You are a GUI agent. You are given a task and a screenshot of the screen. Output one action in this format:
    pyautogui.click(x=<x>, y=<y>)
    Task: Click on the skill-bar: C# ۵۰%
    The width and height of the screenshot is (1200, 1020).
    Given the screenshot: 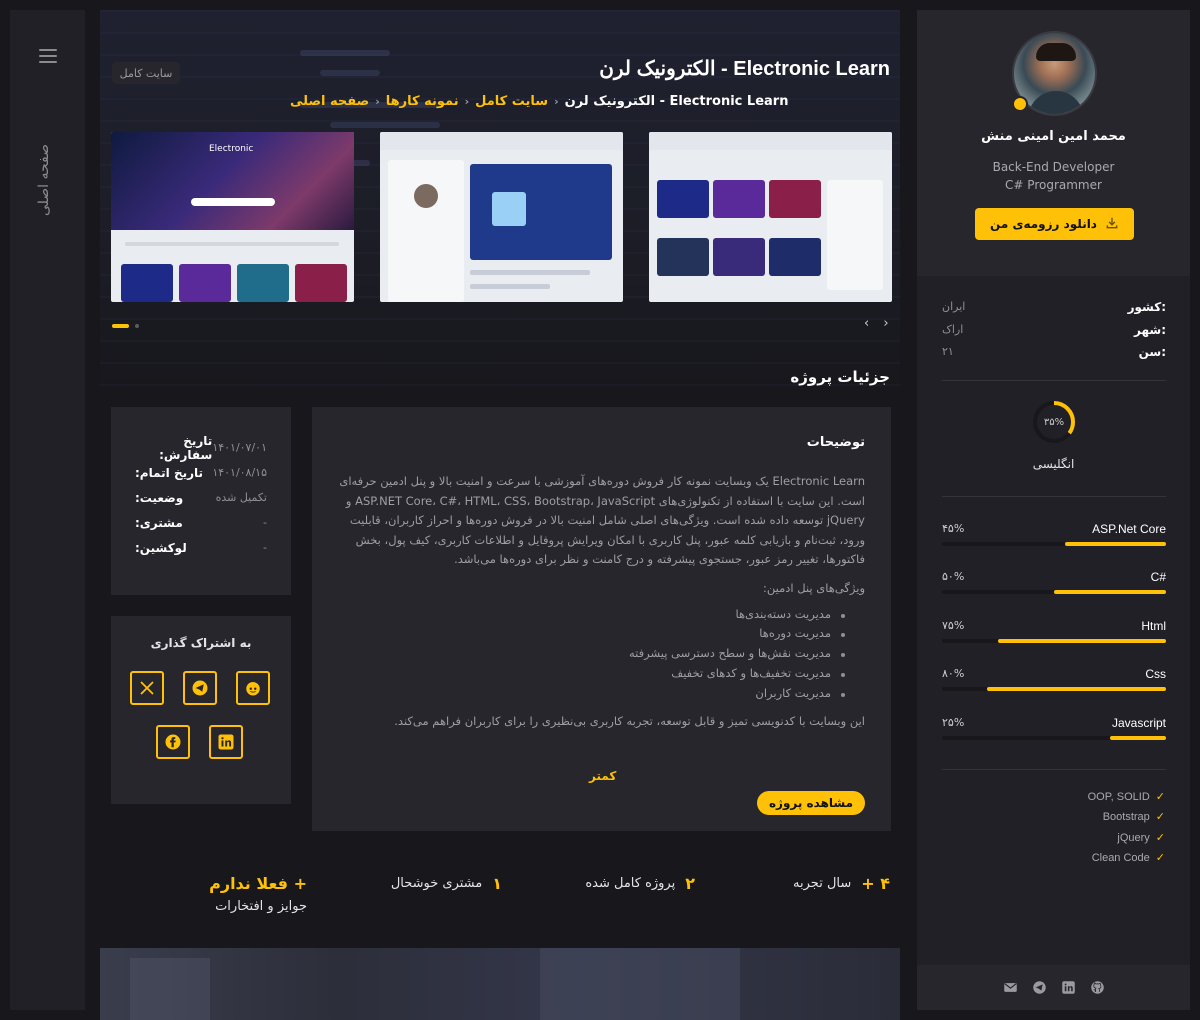 What is the action you would take?
    pyautogui.click(x=1054, y=585)
    